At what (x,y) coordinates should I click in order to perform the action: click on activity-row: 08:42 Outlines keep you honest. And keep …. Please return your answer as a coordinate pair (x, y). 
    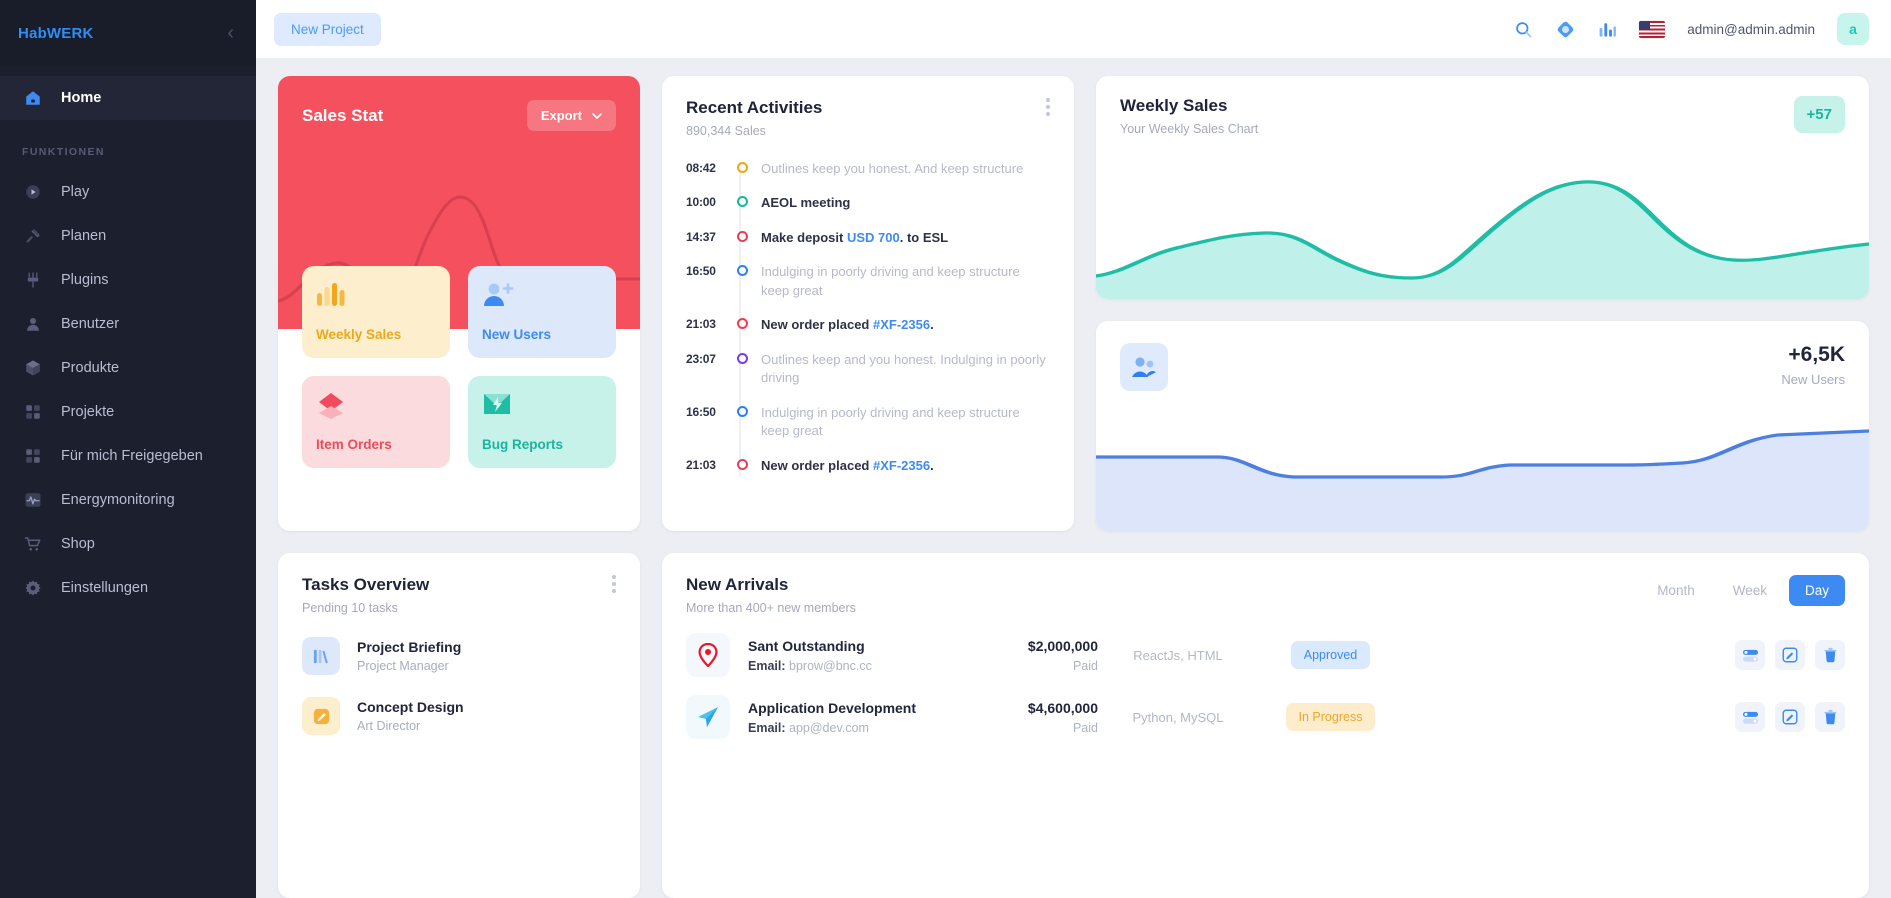
    Looking at the image, I should click on (868, 169).